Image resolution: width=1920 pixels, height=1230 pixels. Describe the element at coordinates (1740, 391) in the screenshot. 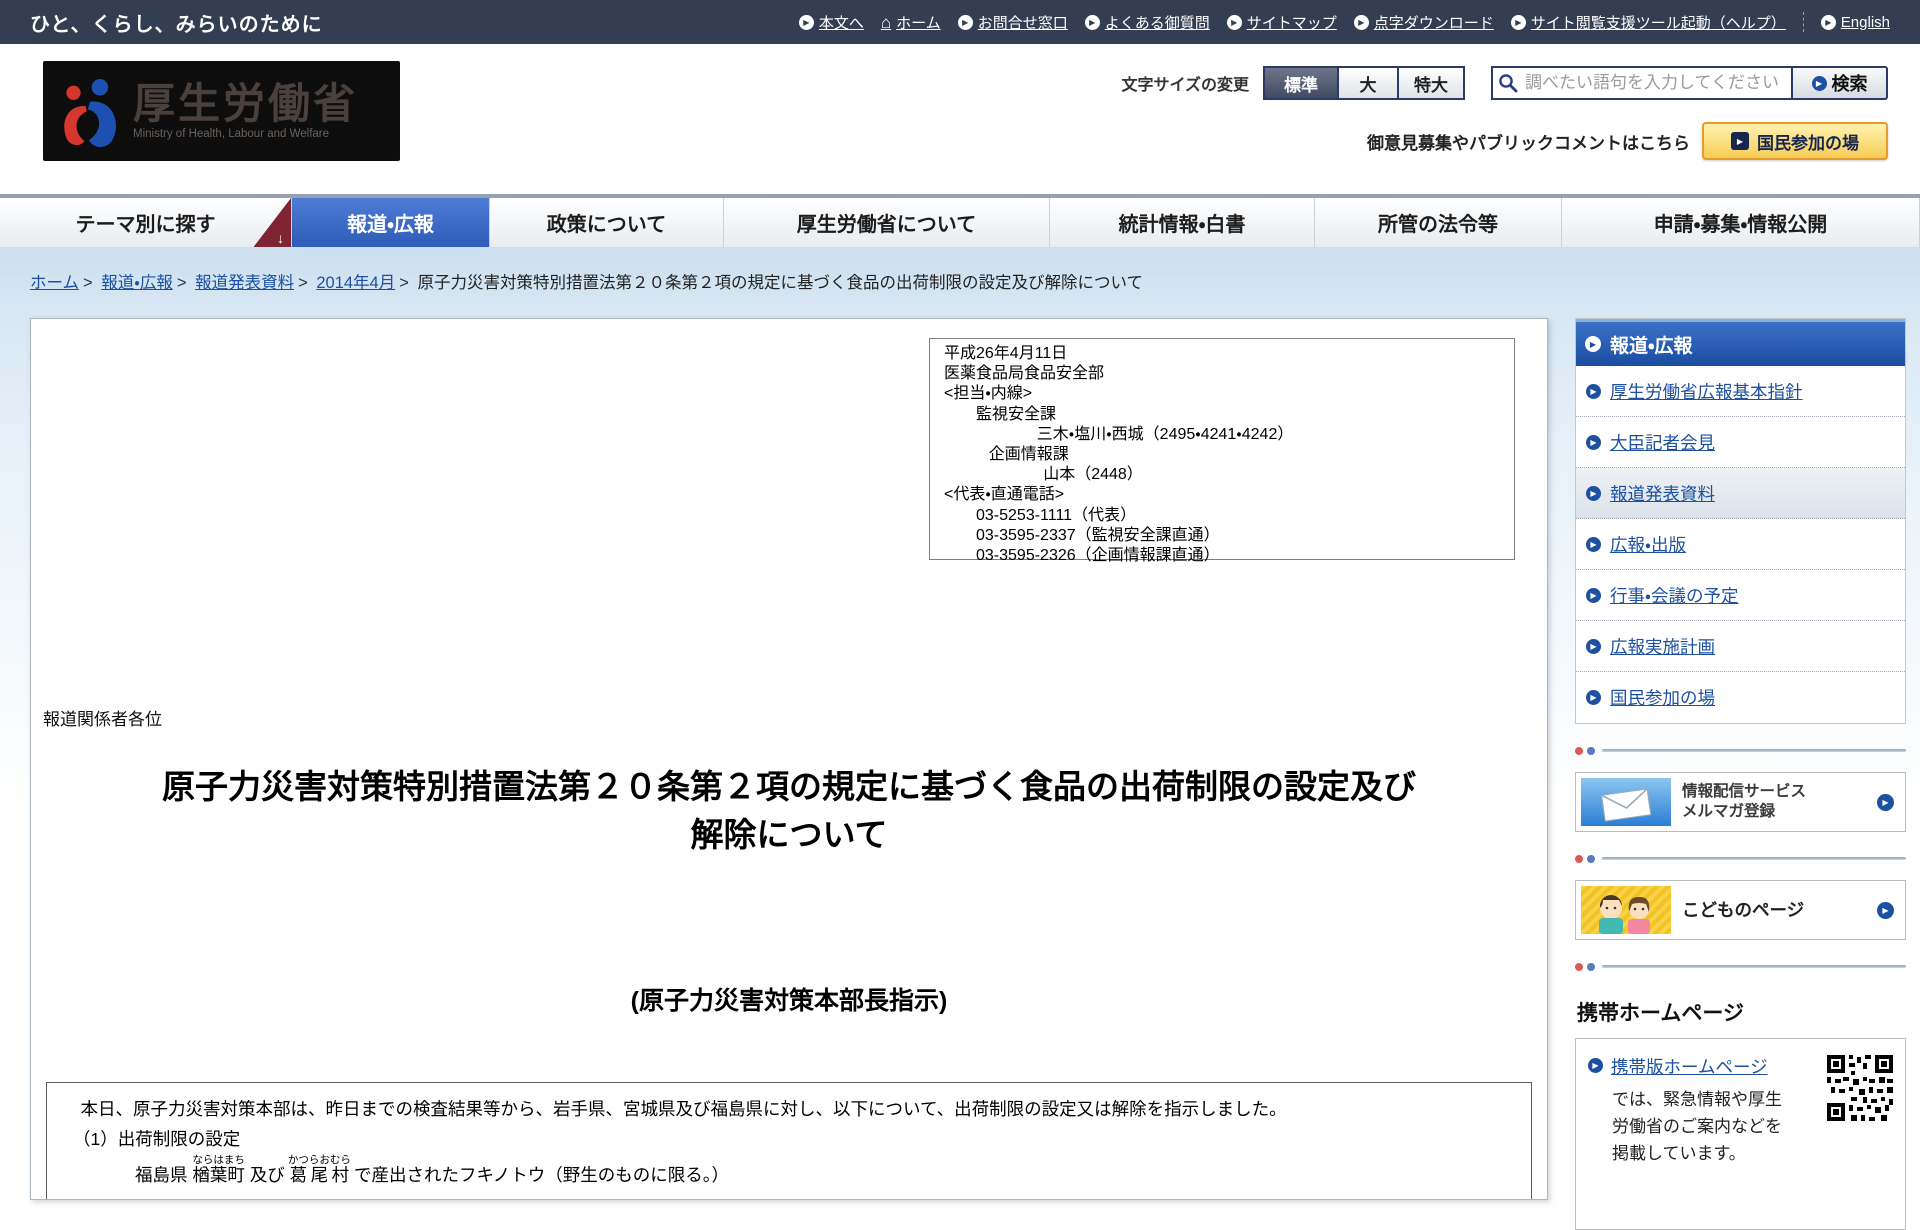

I see `sidebar-item-pr-policy: ▶厚生労働省広報基本指針` at that location.